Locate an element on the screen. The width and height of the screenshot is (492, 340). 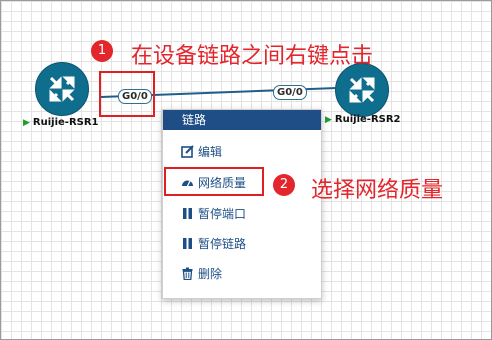
router-rsr2-icon is located at coordinates (362, 90).